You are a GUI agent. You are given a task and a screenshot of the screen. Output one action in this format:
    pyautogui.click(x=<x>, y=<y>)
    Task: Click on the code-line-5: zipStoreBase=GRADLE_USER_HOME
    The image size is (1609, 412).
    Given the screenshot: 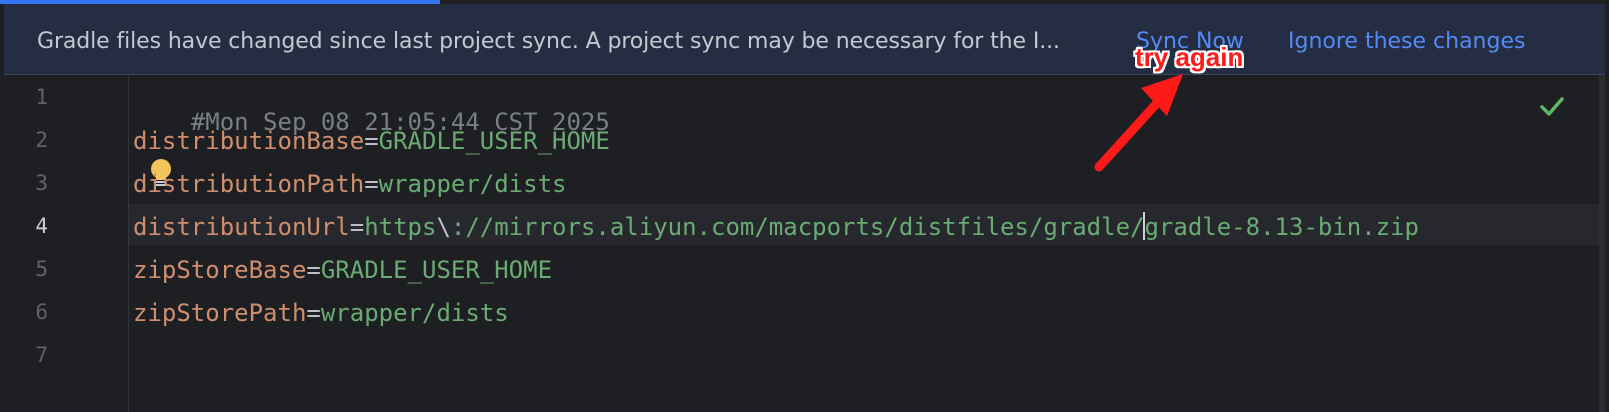 What is the action you would take?
    pyautogui.click(x=342, y=270)
    